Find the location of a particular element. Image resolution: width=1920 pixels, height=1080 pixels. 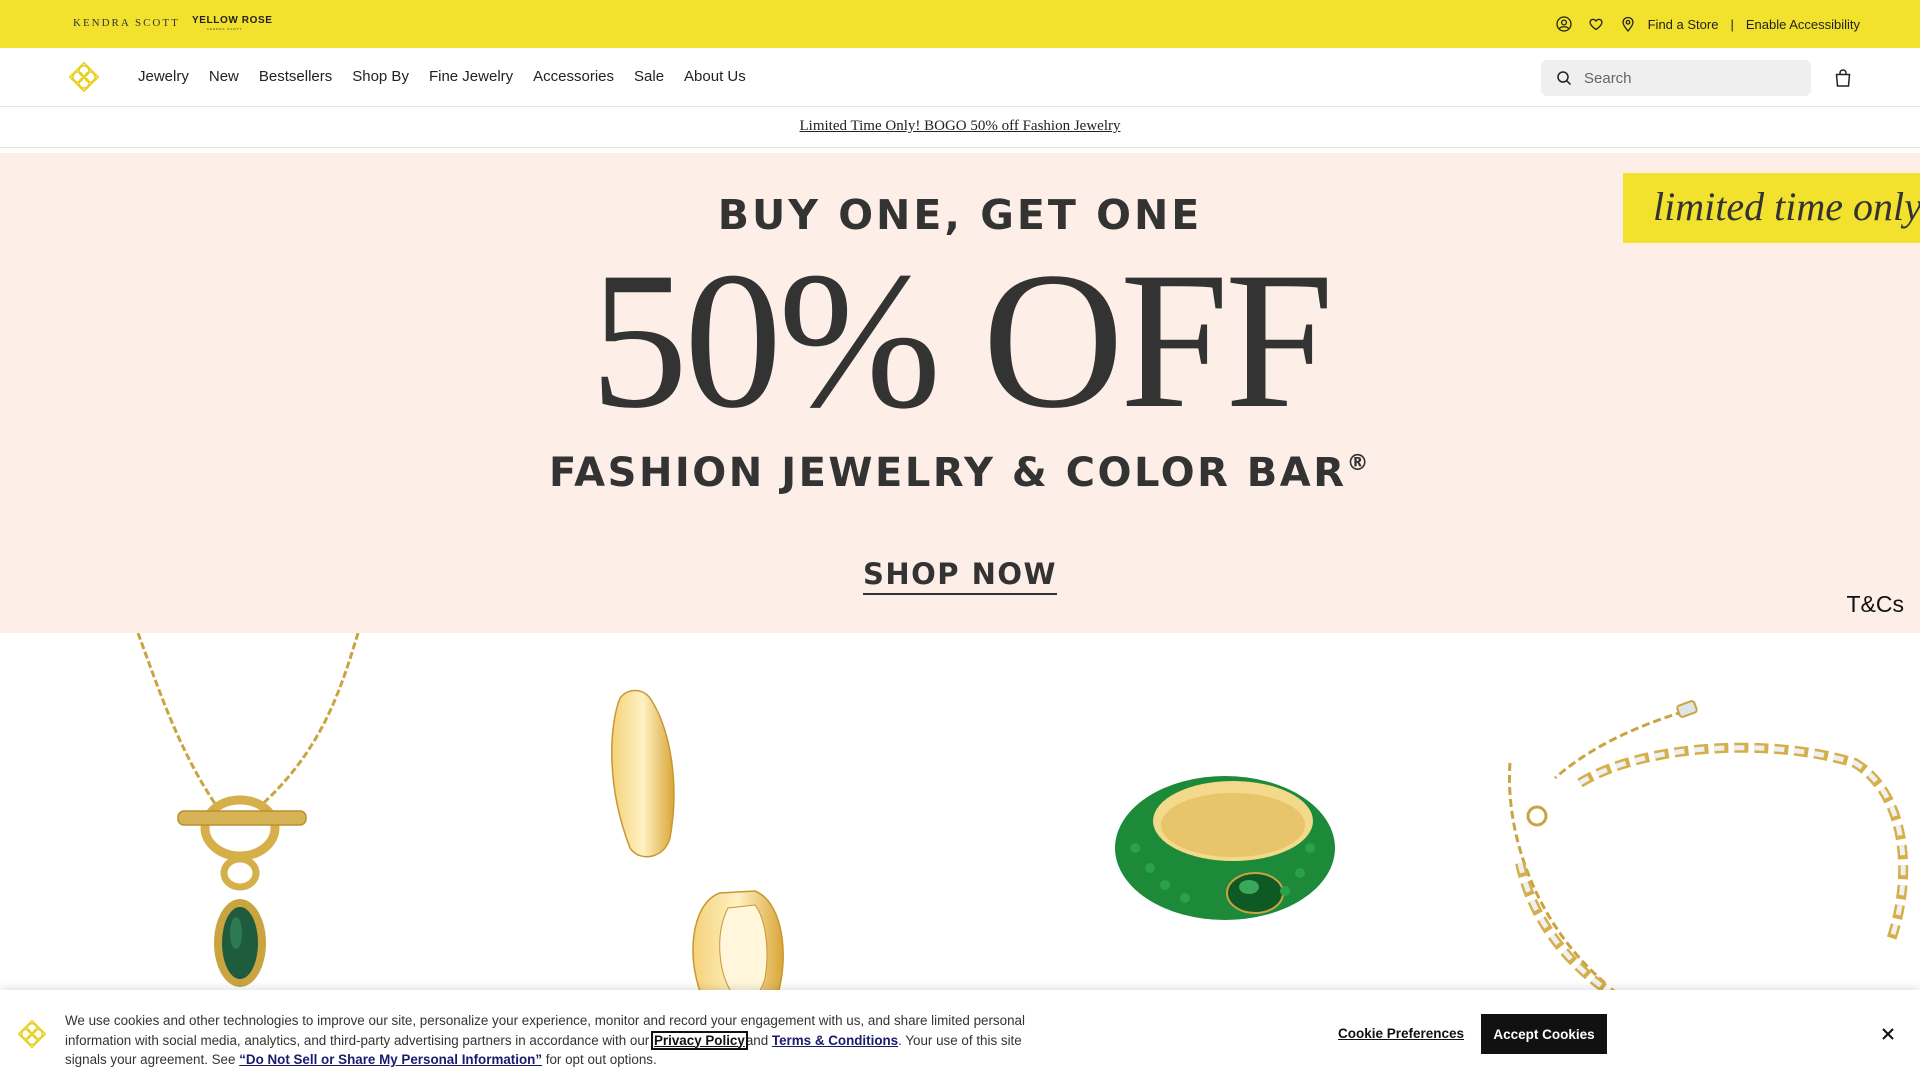

nav-item-bestsellers: Bestsellers is located at coordinates (295, 76).